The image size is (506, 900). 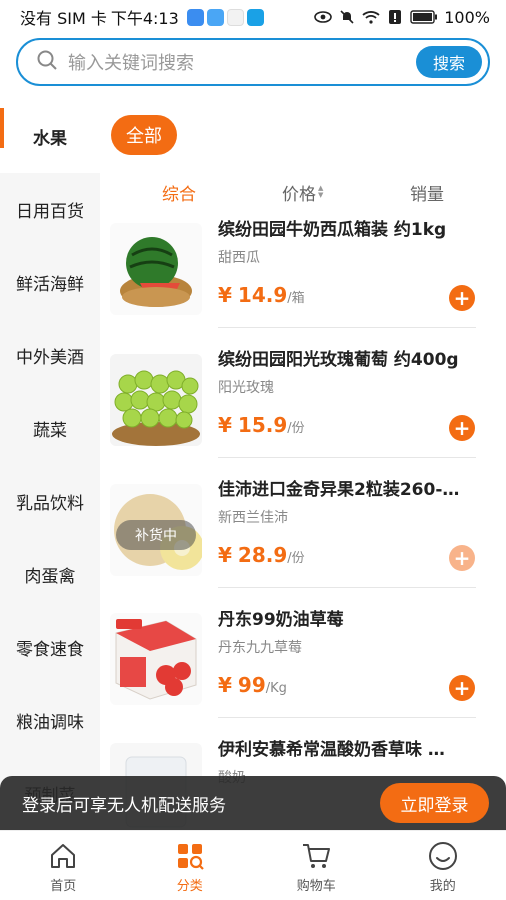 I want to click on sidebar-item-wine: 中外美酒, so click(x=50, y=355).